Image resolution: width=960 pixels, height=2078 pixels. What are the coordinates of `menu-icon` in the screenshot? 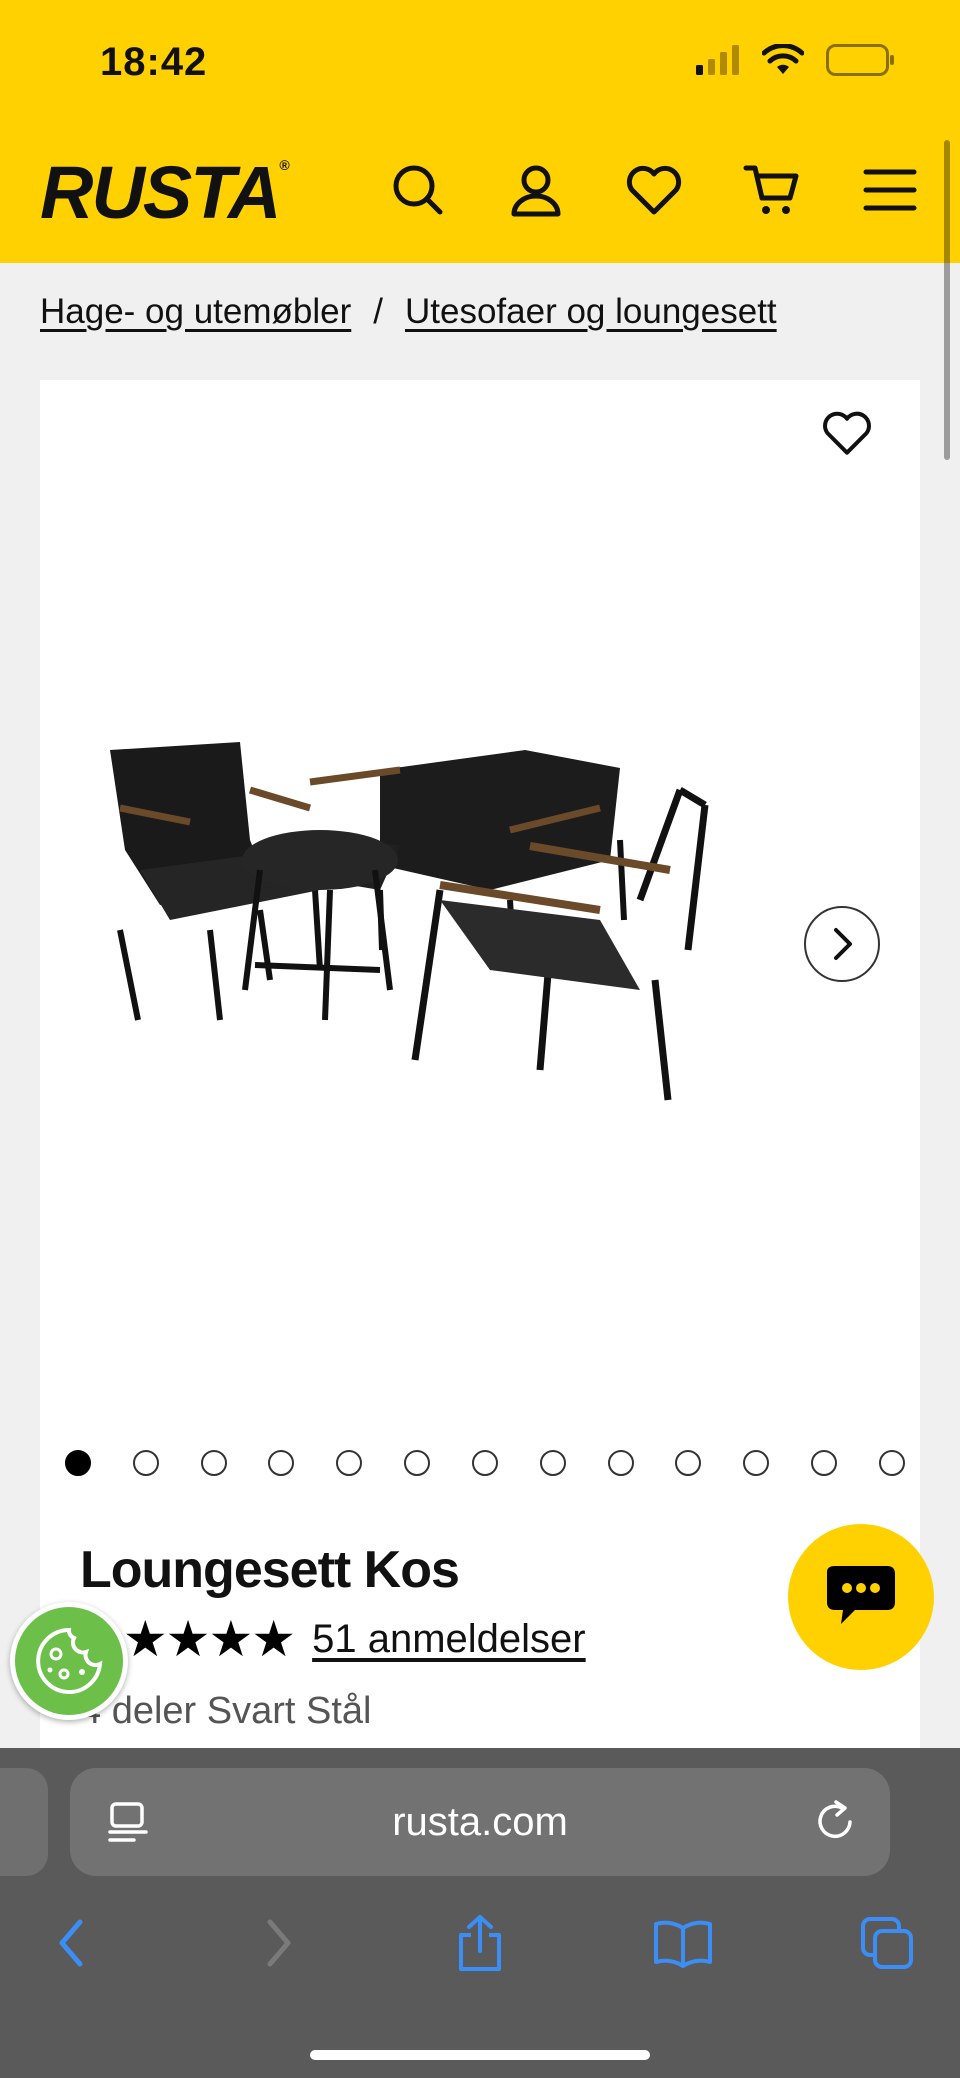 It's located at (890, 190).